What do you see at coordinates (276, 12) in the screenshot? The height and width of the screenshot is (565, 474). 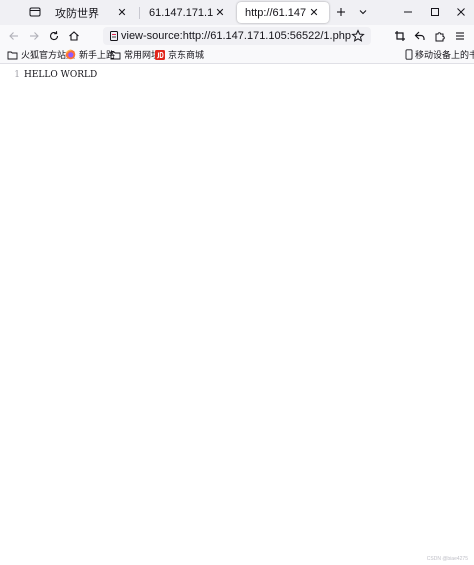 I see `tab-title: http://61.147.171.105:5` at bounding box center [276, 12].